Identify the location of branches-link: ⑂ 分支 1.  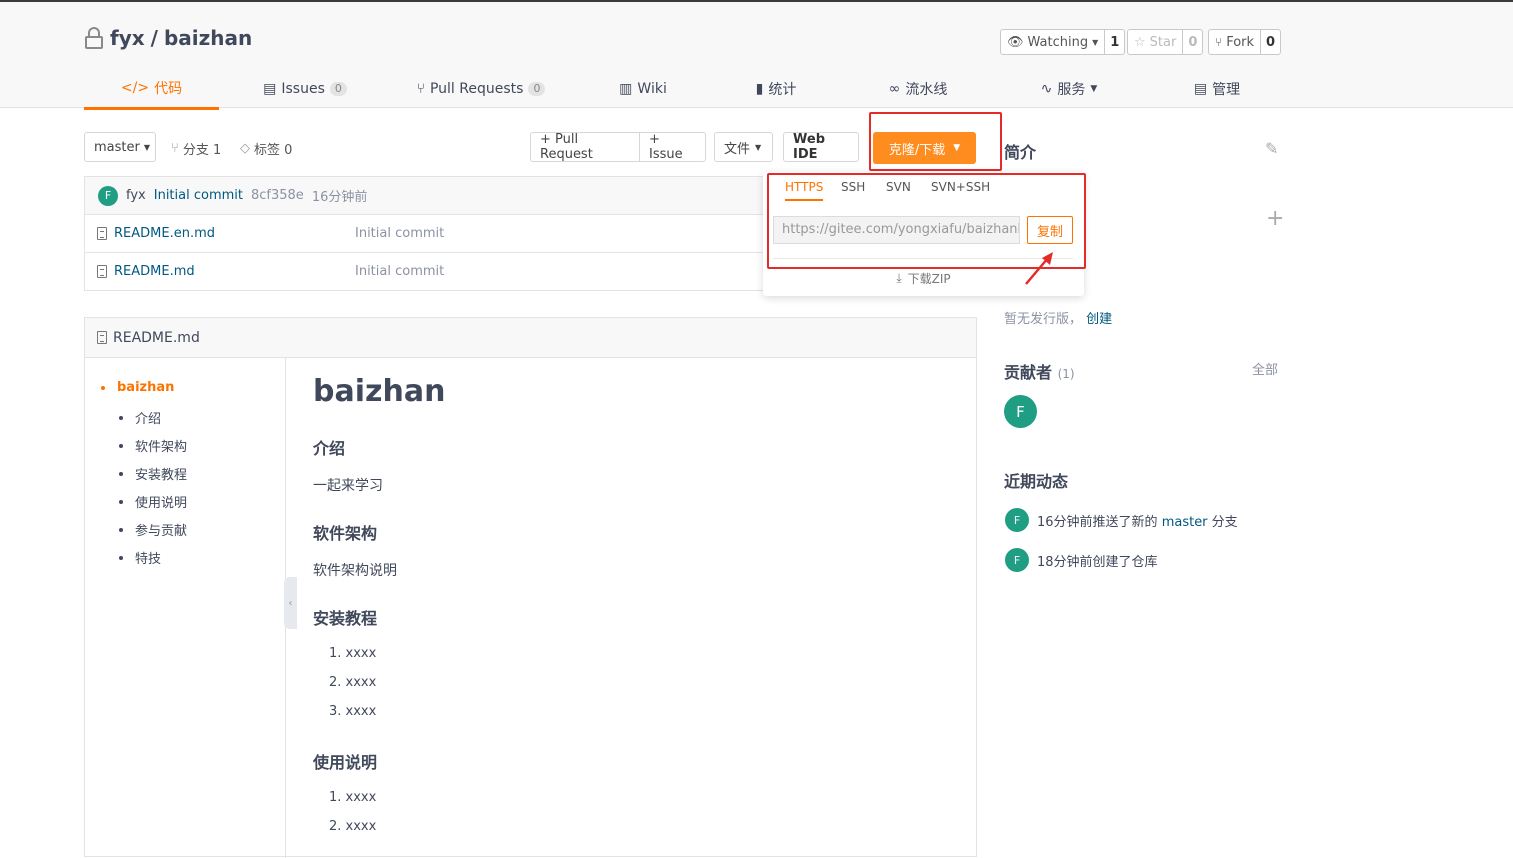
(196, 148).